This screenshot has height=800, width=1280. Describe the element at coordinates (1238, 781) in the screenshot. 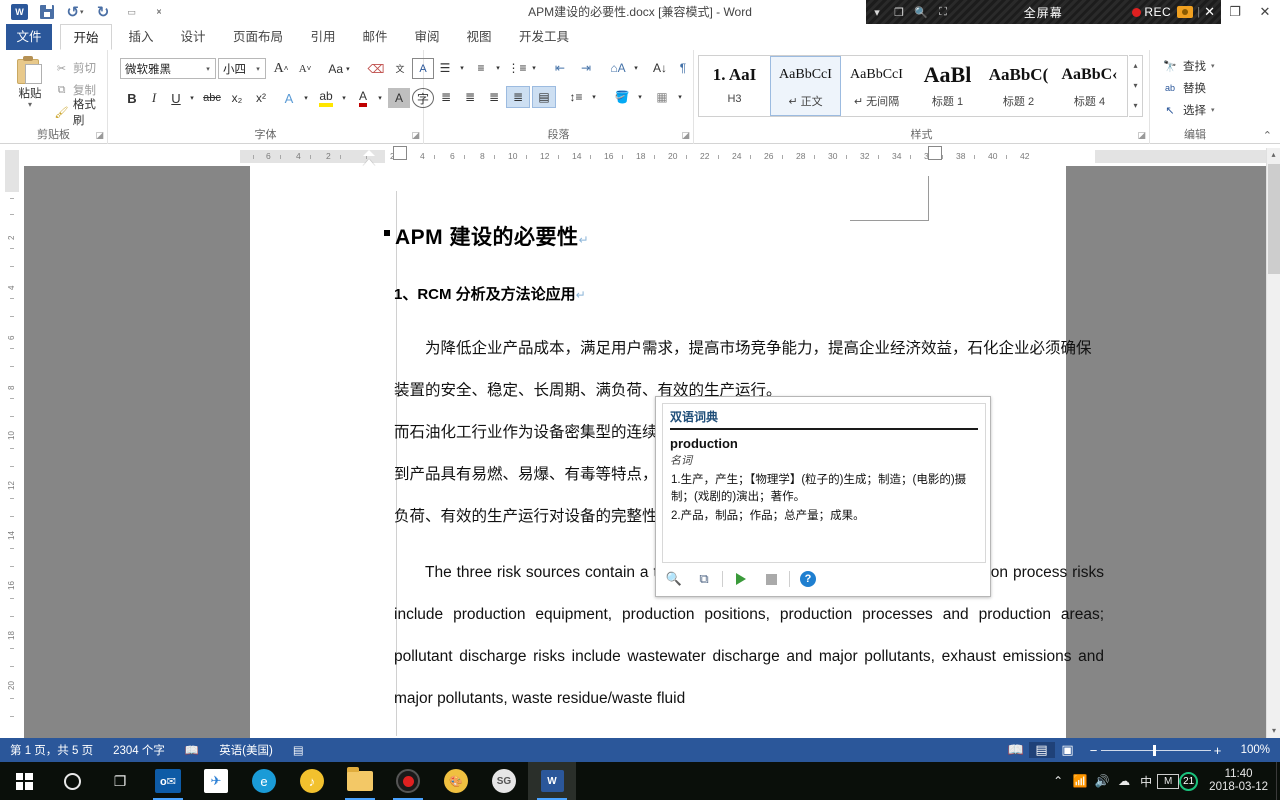

I see `clock: 11:40 2018-03-12` at that location.